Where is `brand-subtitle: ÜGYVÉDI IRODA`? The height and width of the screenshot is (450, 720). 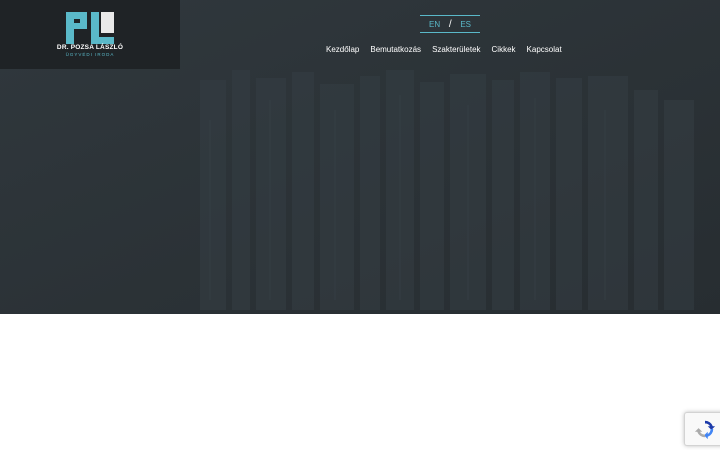
brand-subtitle: ÜGYVÉDI IRODA is located at coordinates (90, 54).